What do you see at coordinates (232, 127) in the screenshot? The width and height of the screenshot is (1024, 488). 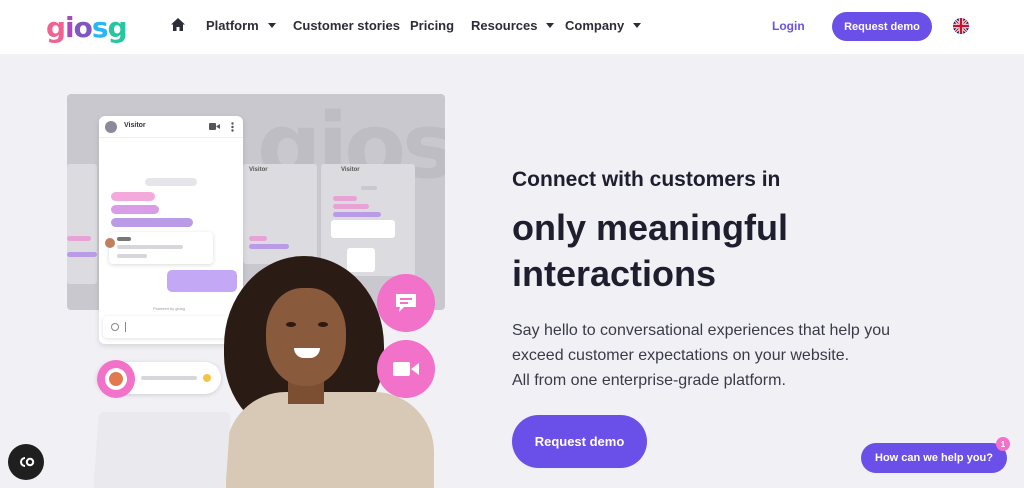 I see `more-options-icon` at bounding box center [232, 127].